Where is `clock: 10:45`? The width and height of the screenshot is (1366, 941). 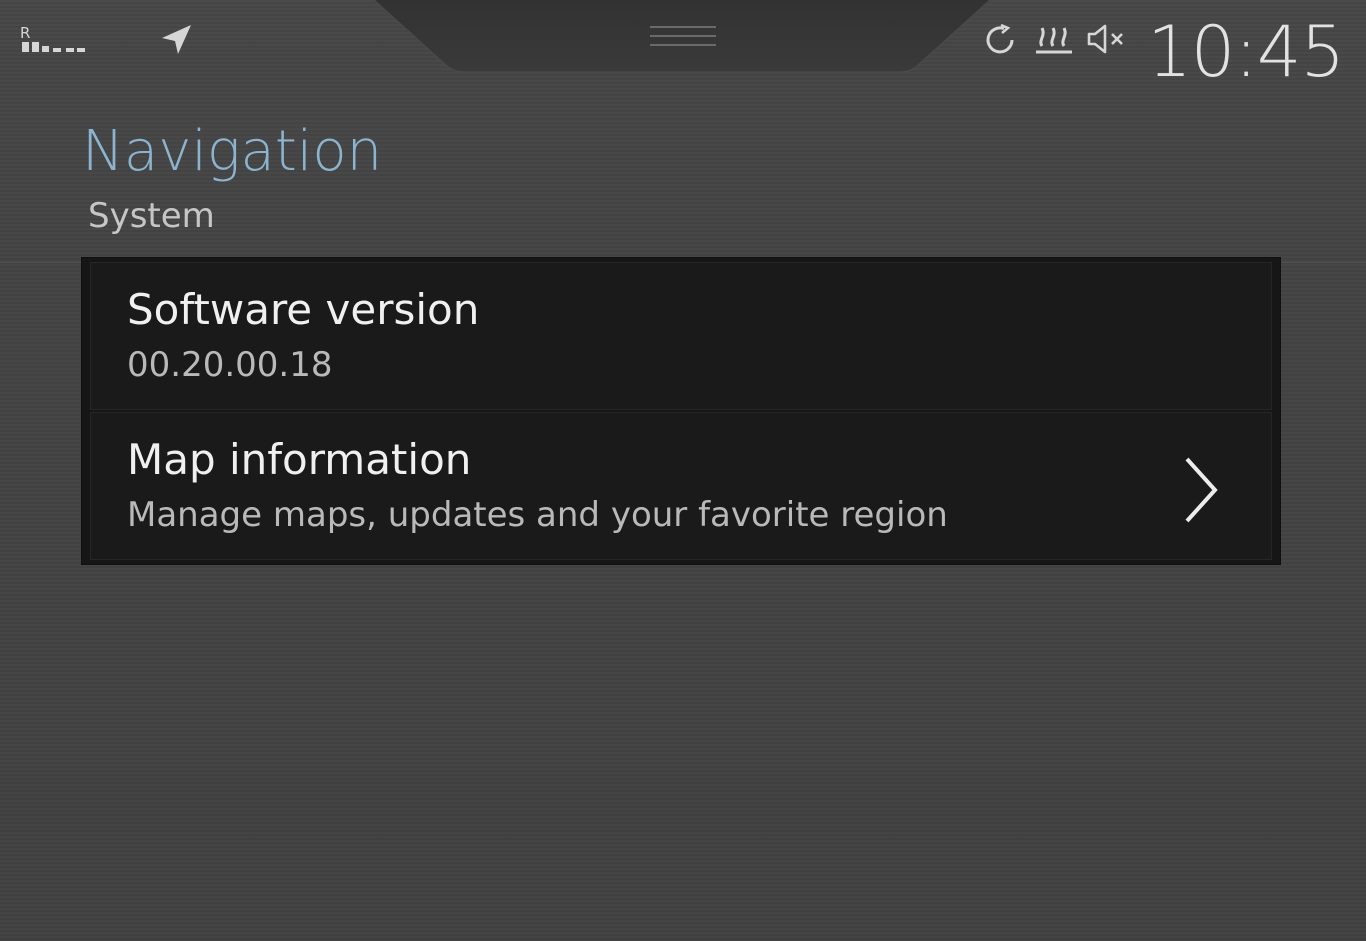 clock: 10:45 is located at coordinates (1246, 52).